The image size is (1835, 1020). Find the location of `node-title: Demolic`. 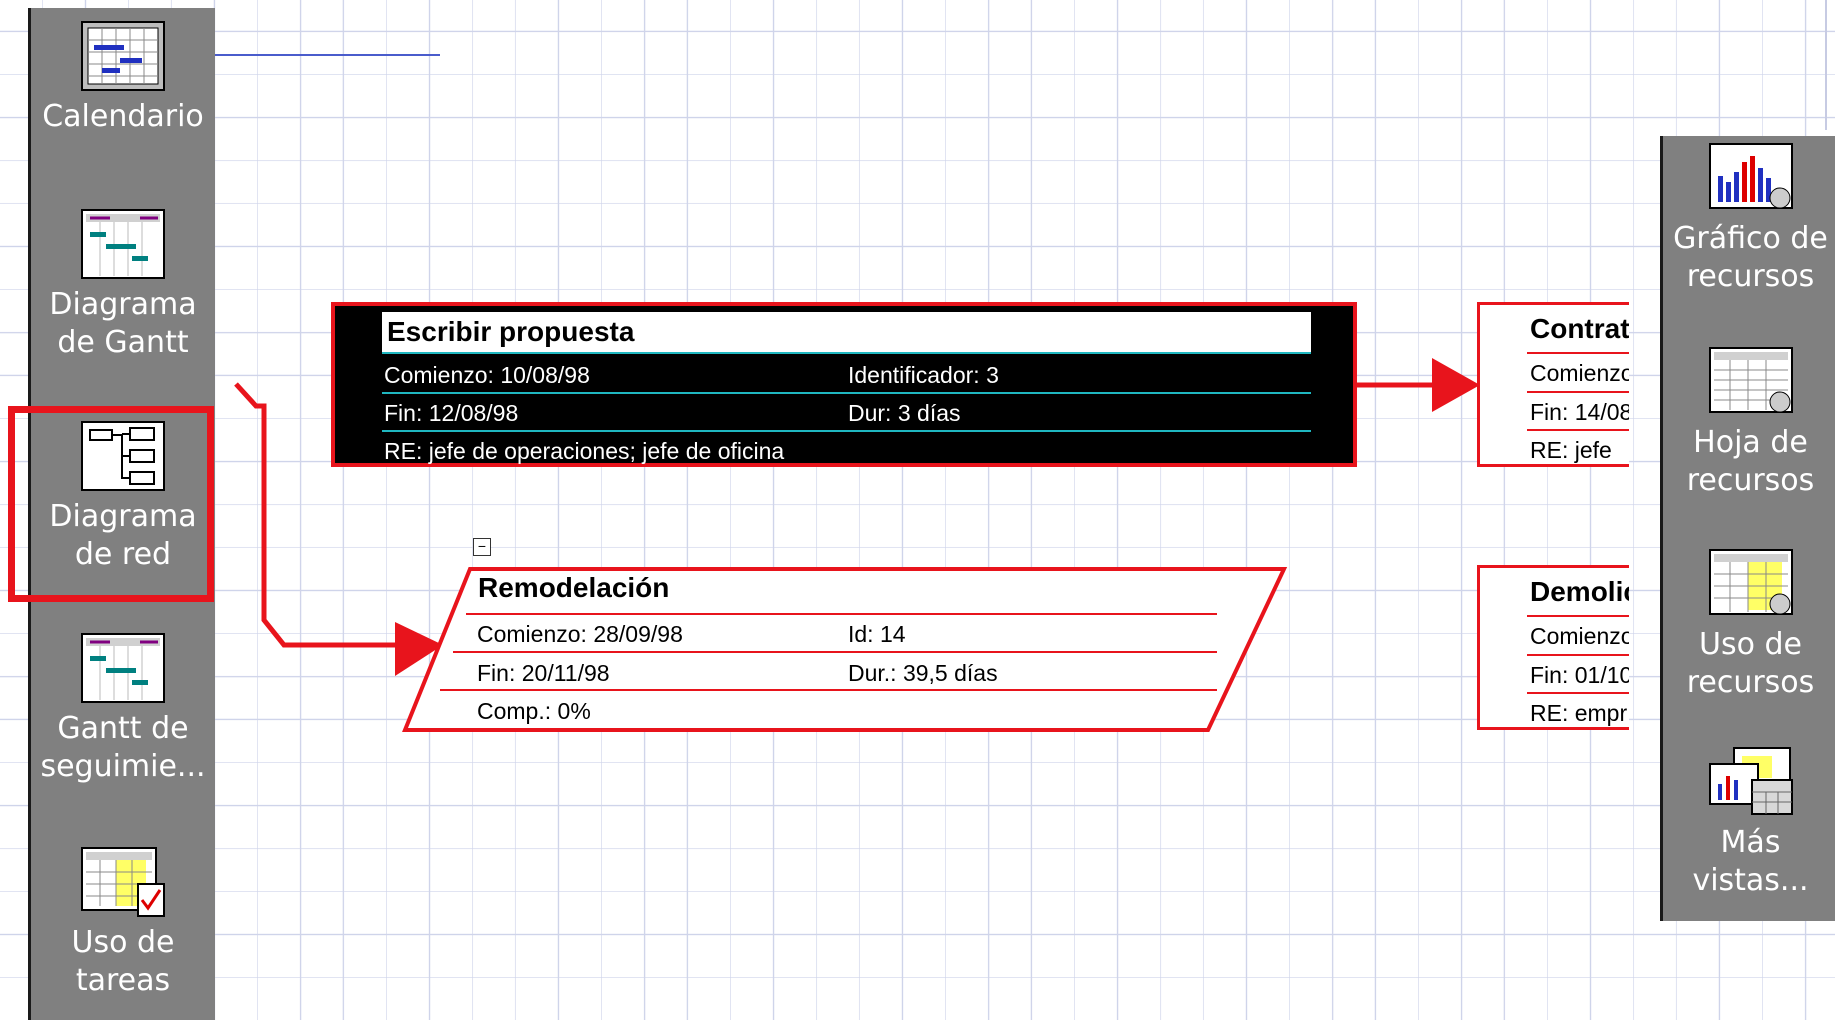

node-title: Demolic is located at coordinates (1579, 591).